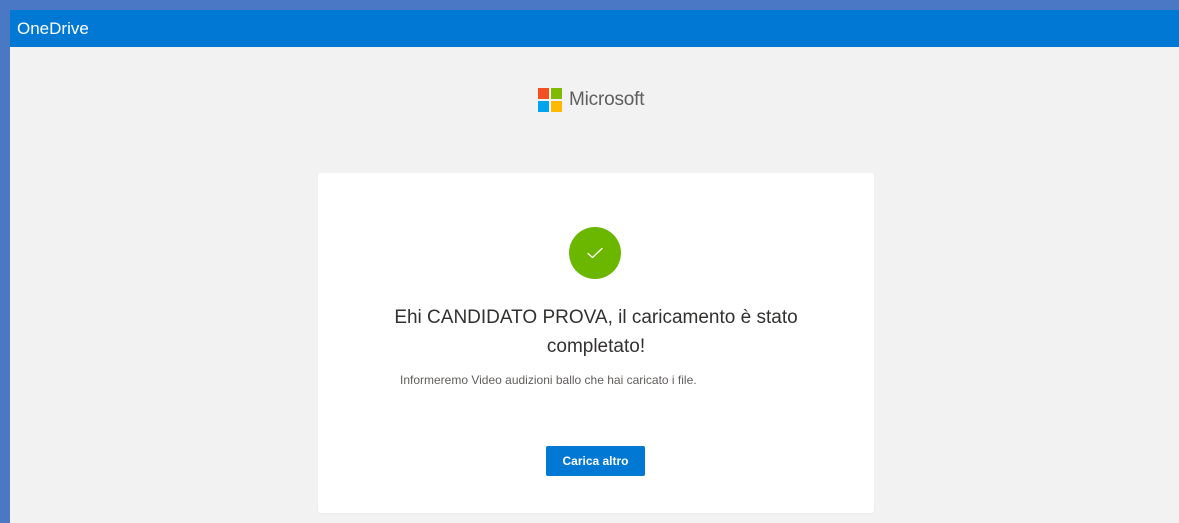  What do you see at coordinates (543, 106) in the screenshot?
I see `logo-blue-square` at bounding box center [543, 106].